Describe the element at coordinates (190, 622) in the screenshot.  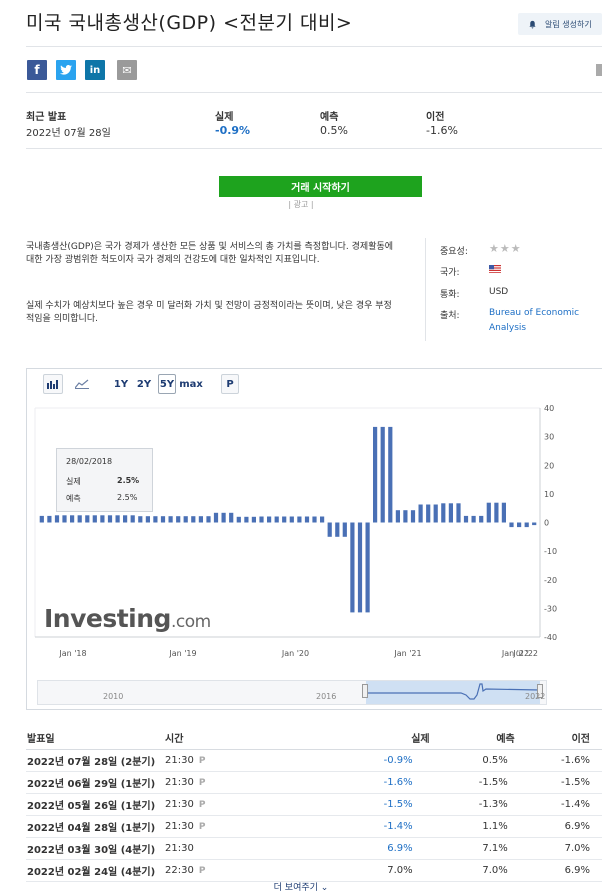
I see `watermark-domain: .com` at that location.